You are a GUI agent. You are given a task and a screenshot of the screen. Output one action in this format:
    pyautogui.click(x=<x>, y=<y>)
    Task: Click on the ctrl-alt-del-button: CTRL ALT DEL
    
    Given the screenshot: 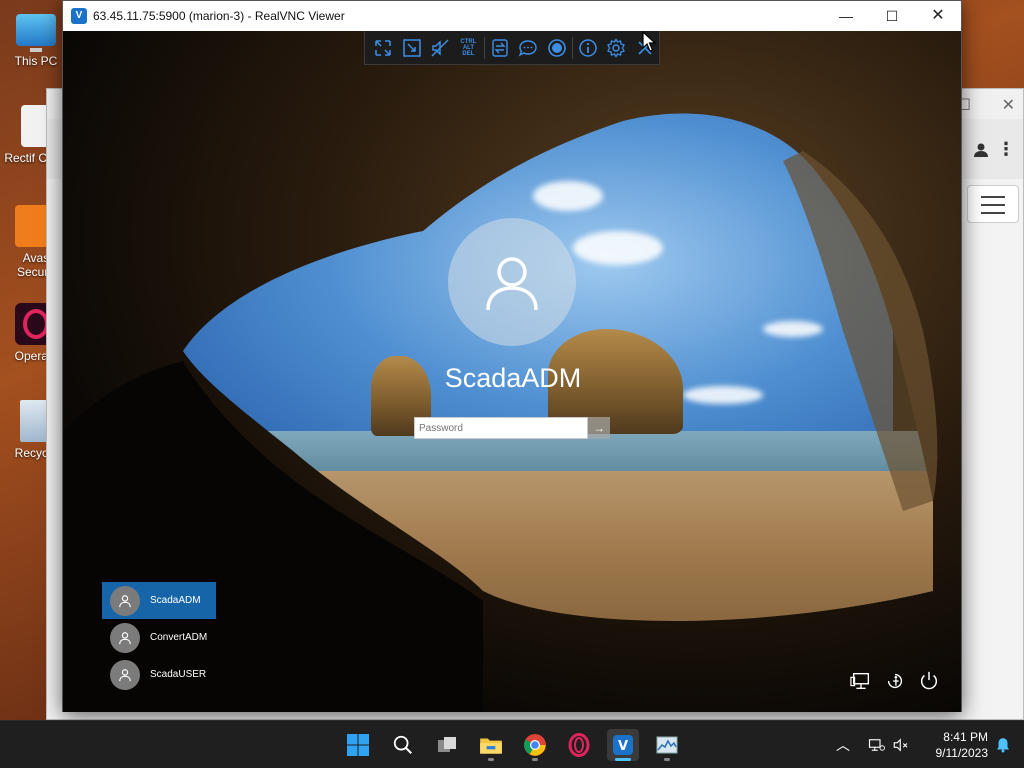 What is the action you would take?
    pyautogui.click(x=468, y=48)
    